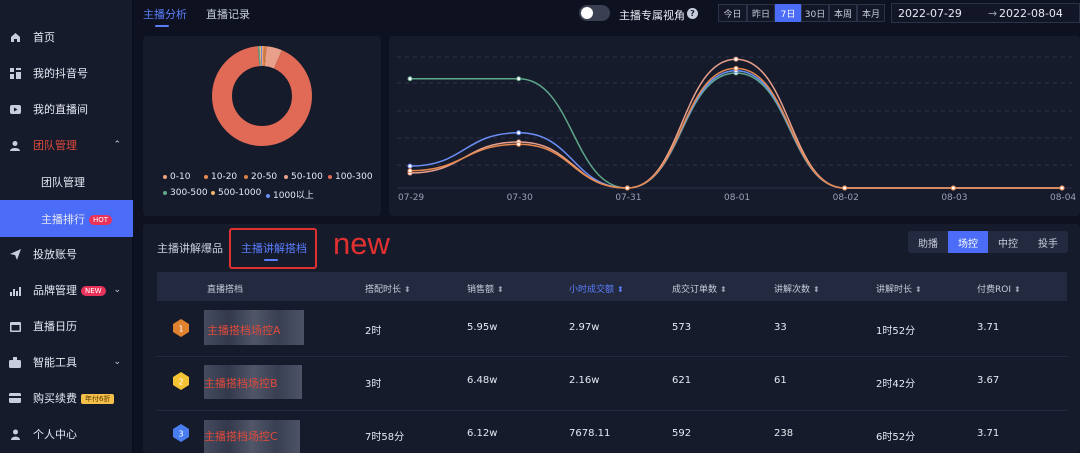 The width and height of the screenshot is (1080, 453). What do you see at coordinates (241, 383) in the screenshot?
I see `partner-name: 主播搭档场控B` at bounding box center [241, 383].